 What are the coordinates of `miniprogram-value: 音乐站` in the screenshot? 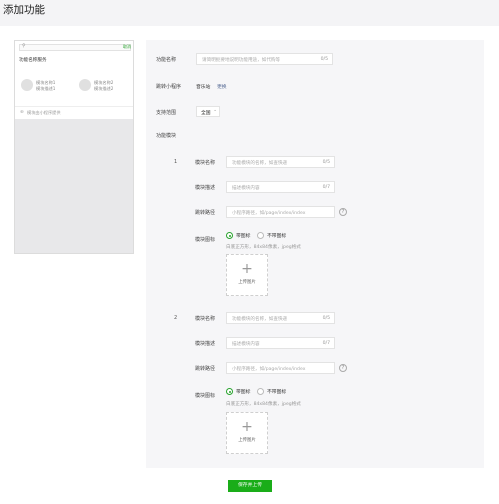 It's located at (203, 87).